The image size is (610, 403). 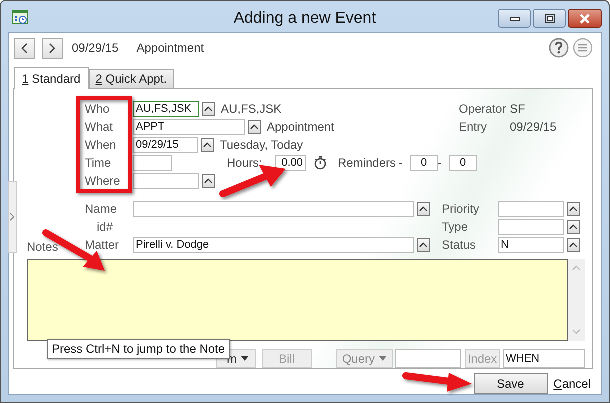 What do you see at coordinates (320, 163) in the screenshot?
I see `stopwatch-icon` at bounding box center [320, 163].